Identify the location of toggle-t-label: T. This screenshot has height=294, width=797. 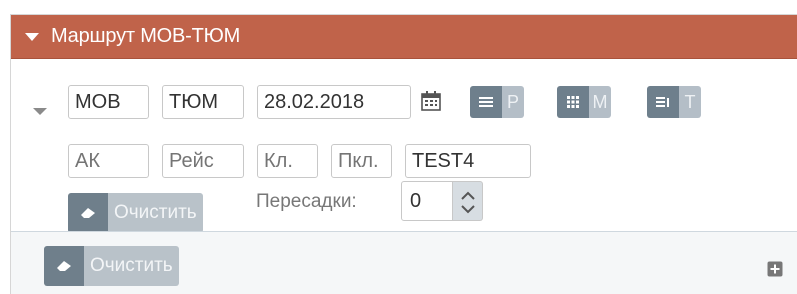
(690, 102).